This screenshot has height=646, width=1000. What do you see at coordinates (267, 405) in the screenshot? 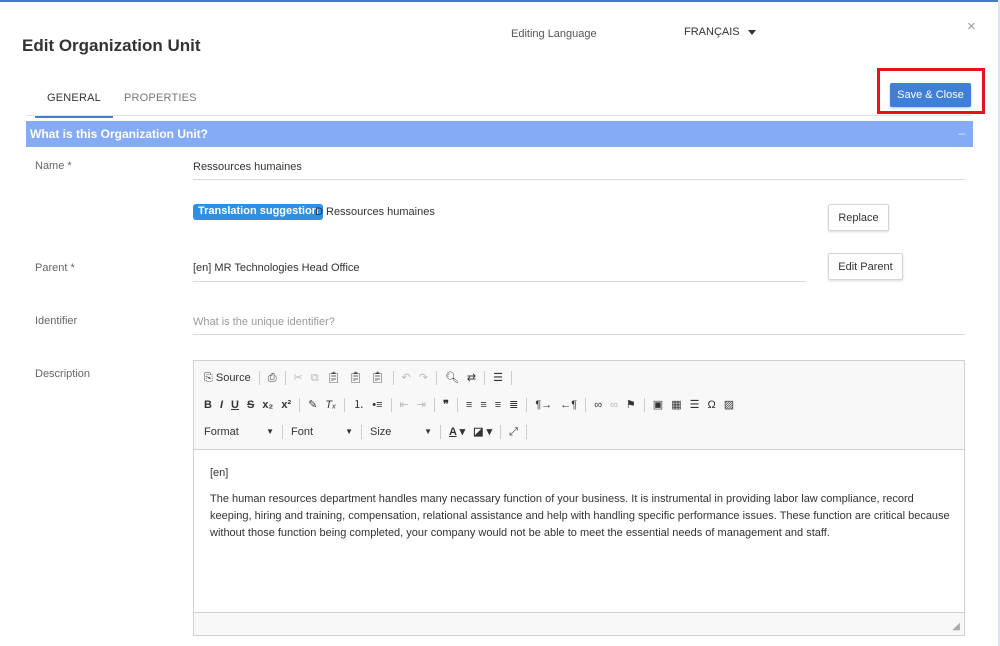
I see `subscript-icon: x₂` at bounding box center [267, 405].